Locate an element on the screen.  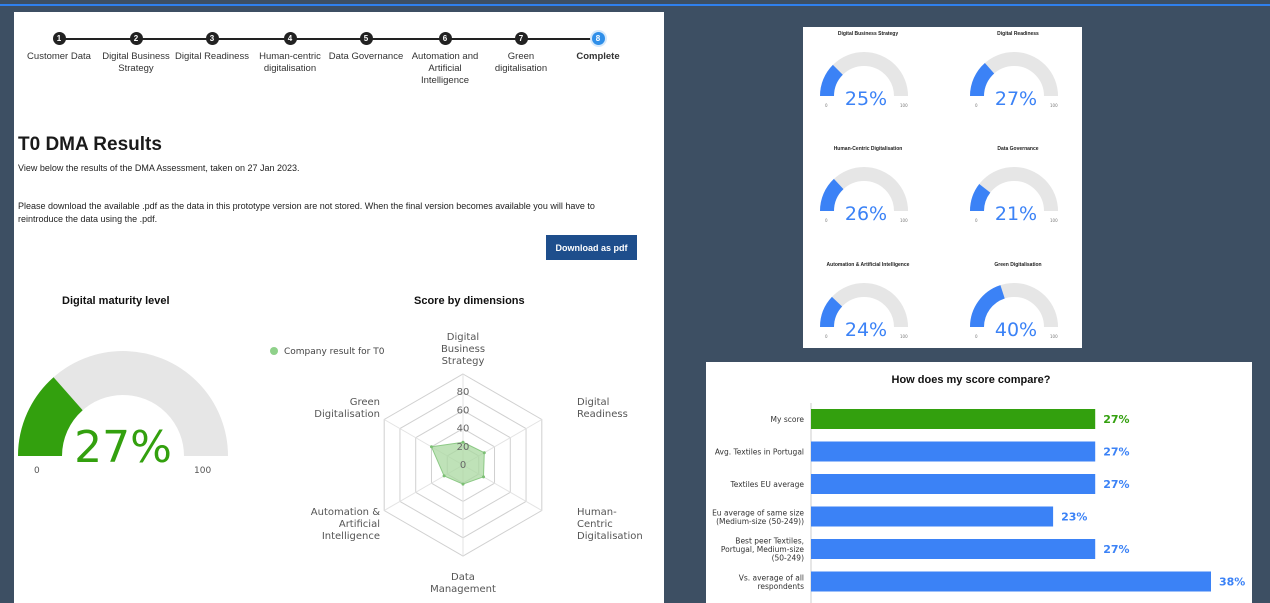
radar-axis-label: Human-Centric Digitalisation is located at coordinates (610, 524).